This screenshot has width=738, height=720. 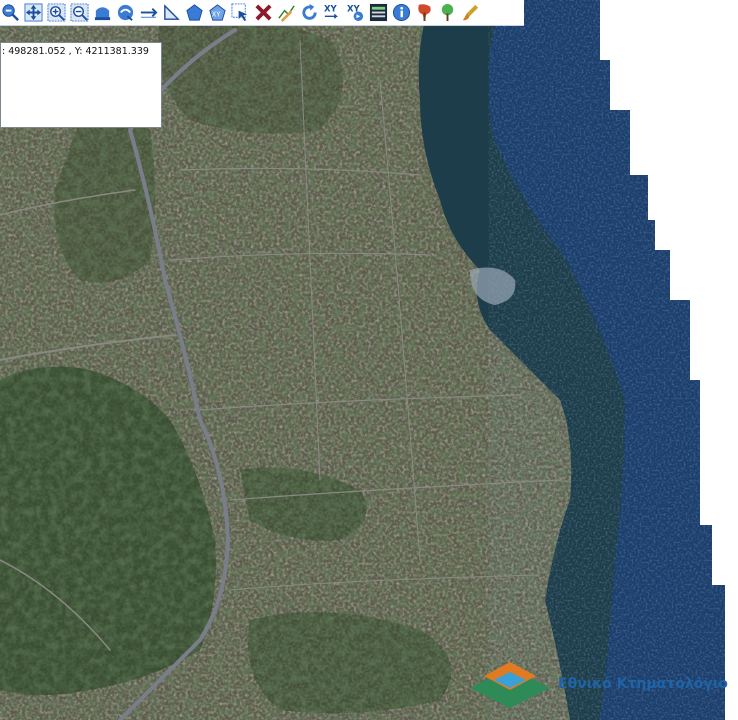 I want to click on select-arrow-icon, so click(x=240, y=12).